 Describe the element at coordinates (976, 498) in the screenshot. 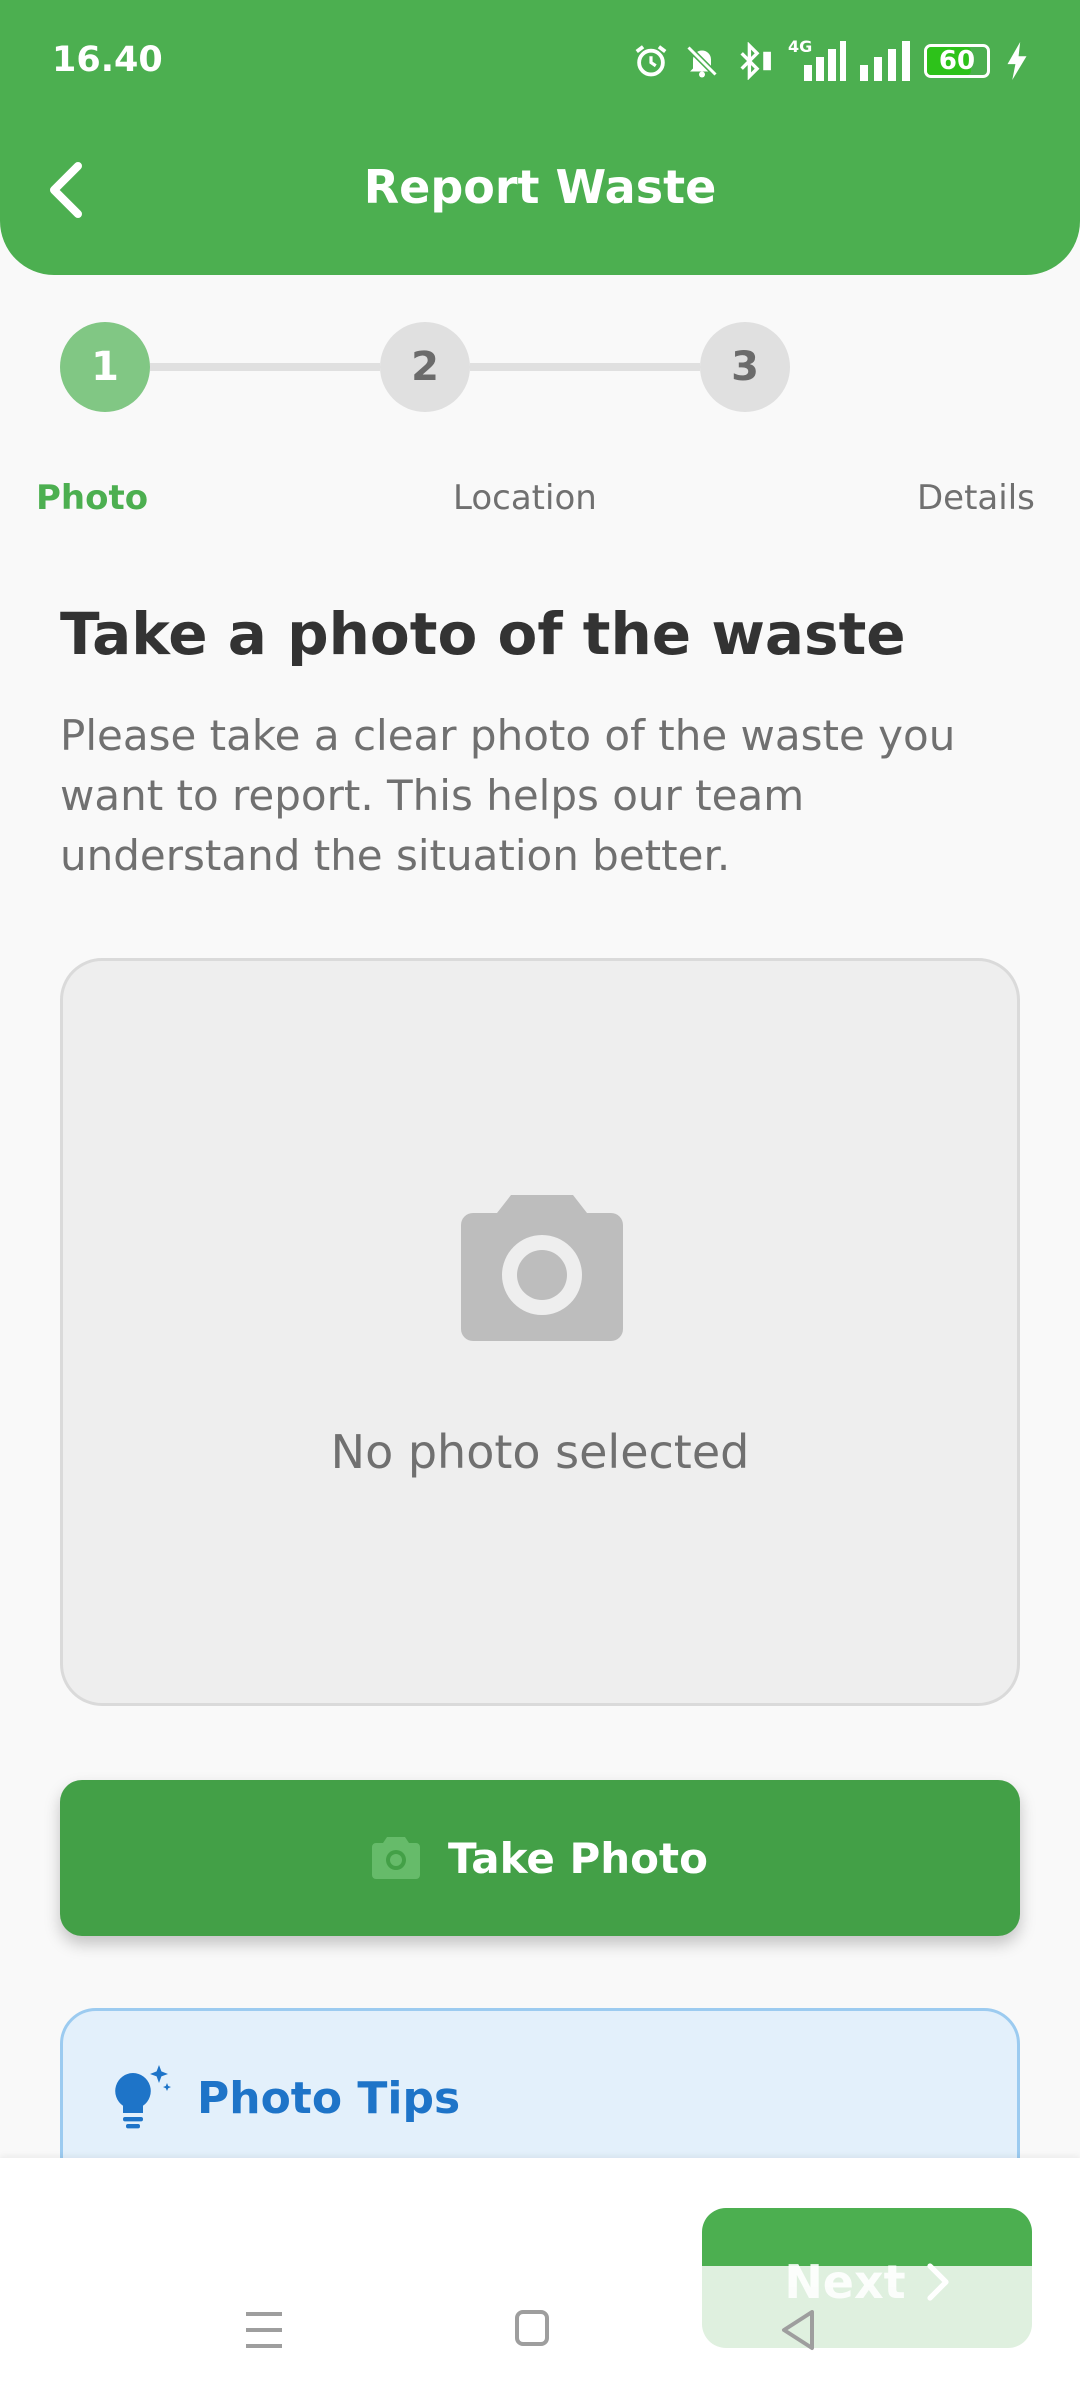

I see `step-3-label: Details` at that location.